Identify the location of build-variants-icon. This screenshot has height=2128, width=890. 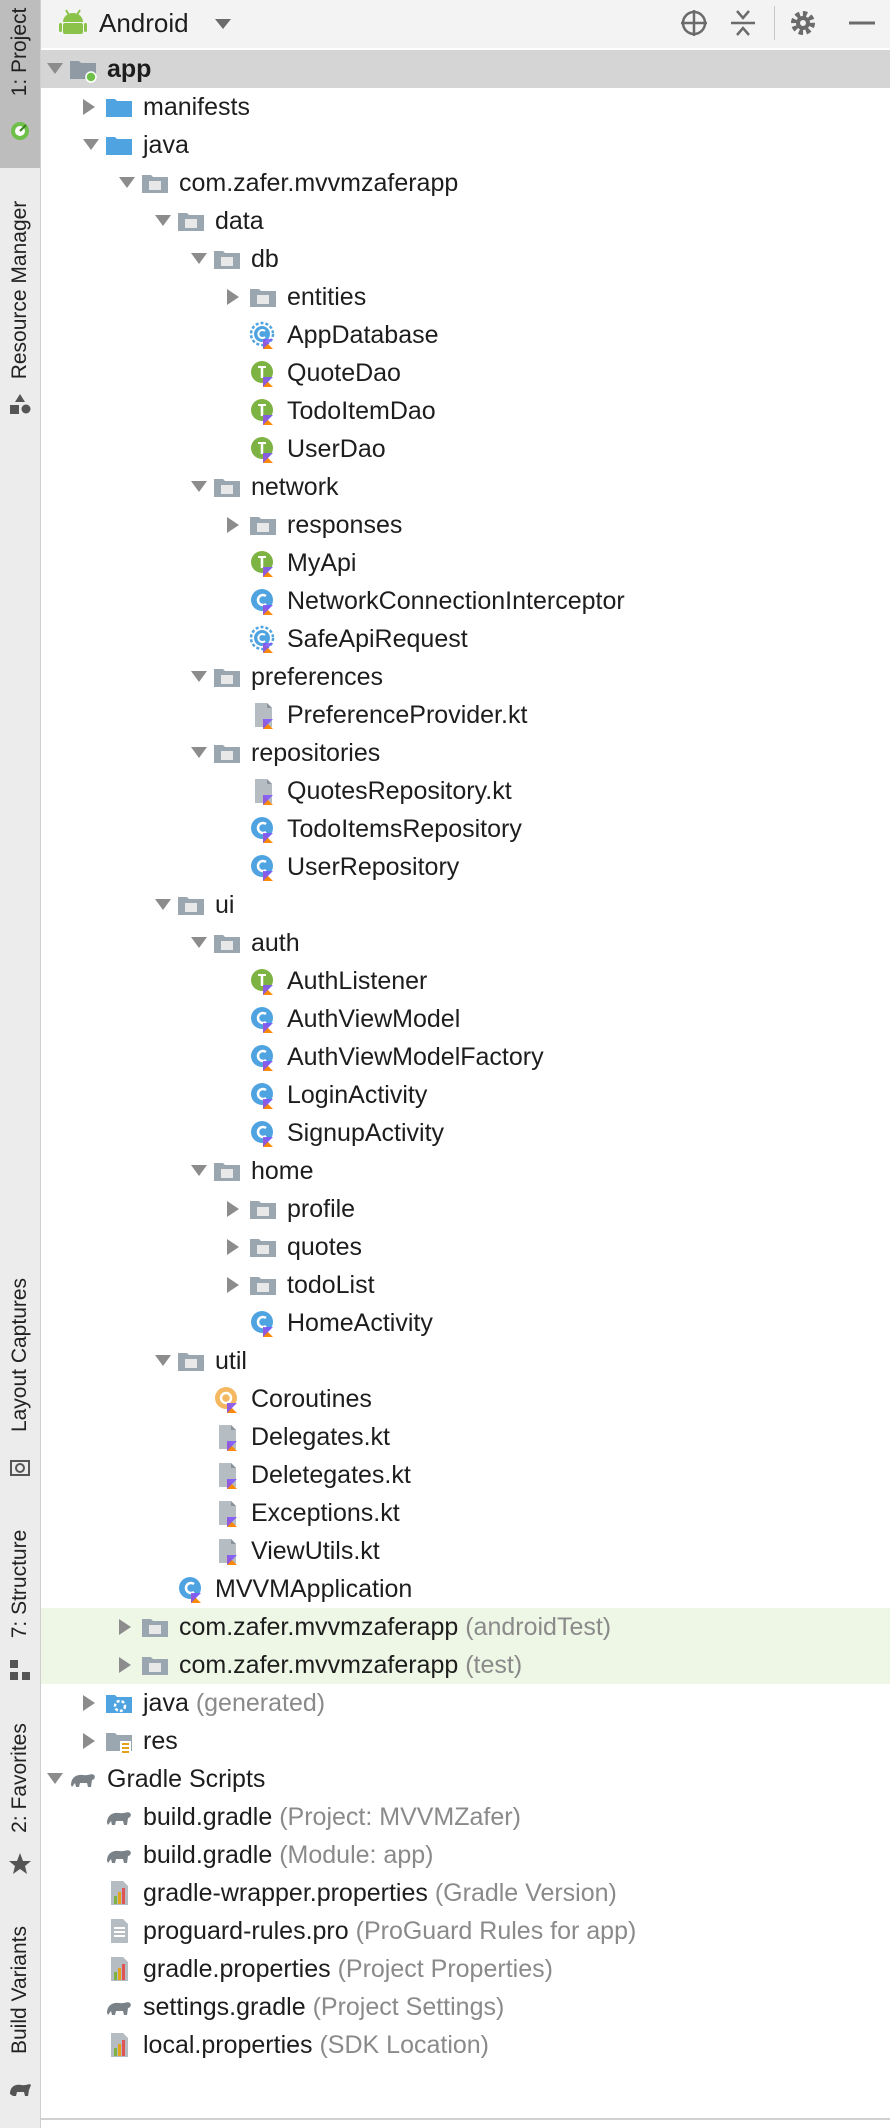
(20, 2088).